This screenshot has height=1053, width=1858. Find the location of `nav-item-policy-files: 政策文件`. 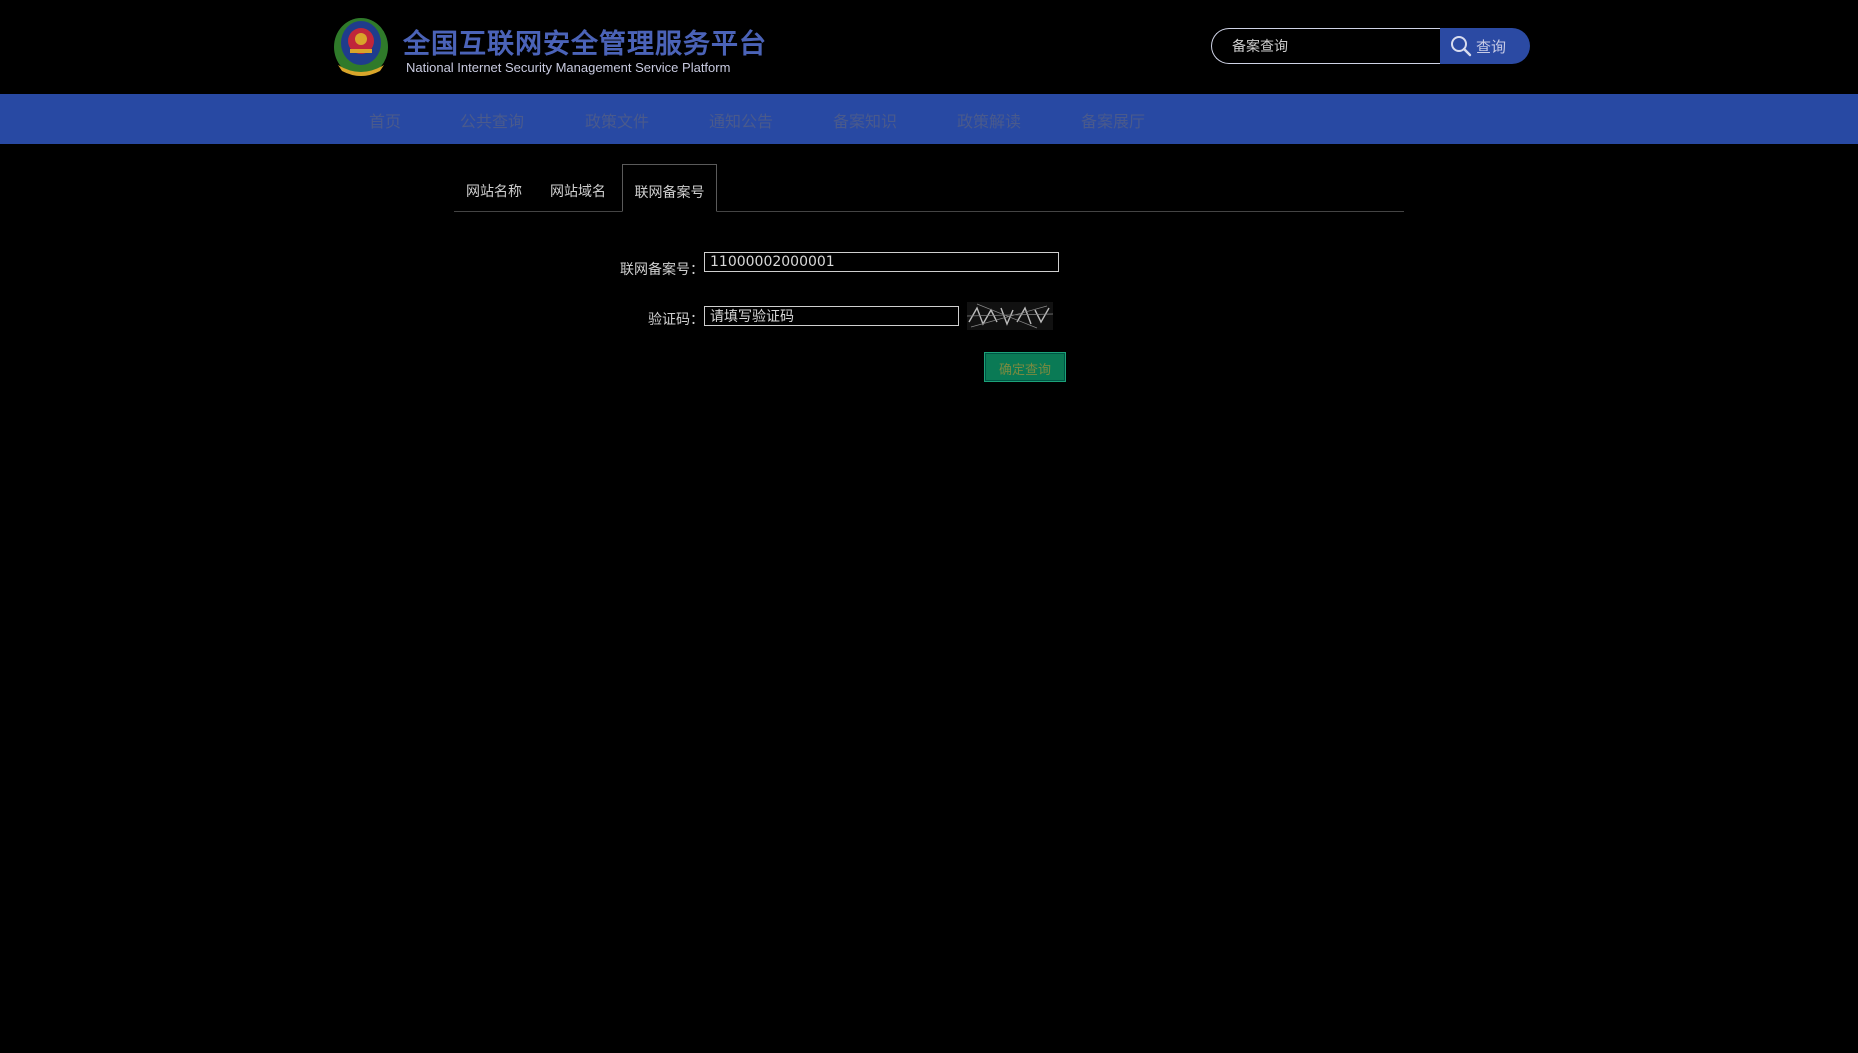

nav-item-policy-files: 政策文件 is located at coordinates (617, 120).